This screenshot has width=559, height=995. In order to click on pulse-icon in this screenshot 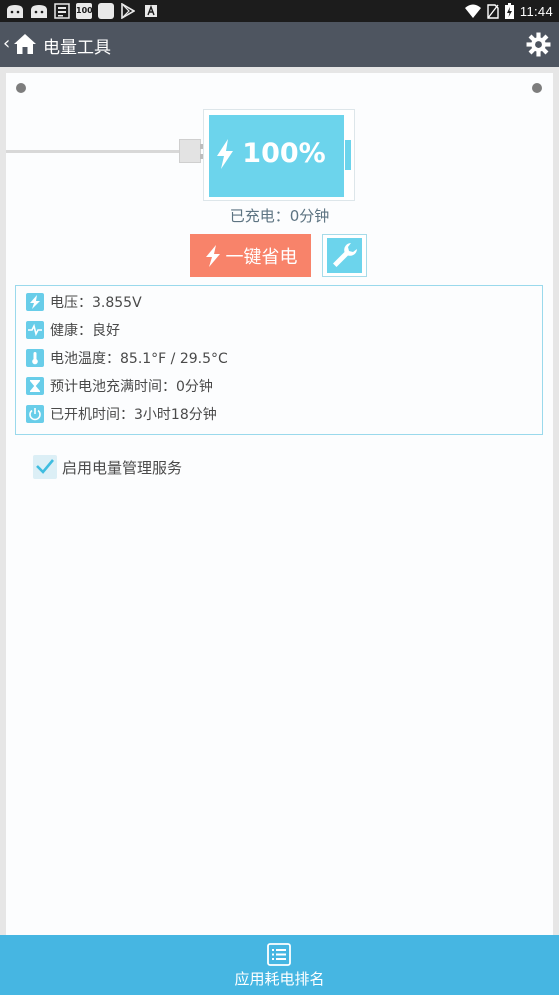, I will do `click(35, 330)`.